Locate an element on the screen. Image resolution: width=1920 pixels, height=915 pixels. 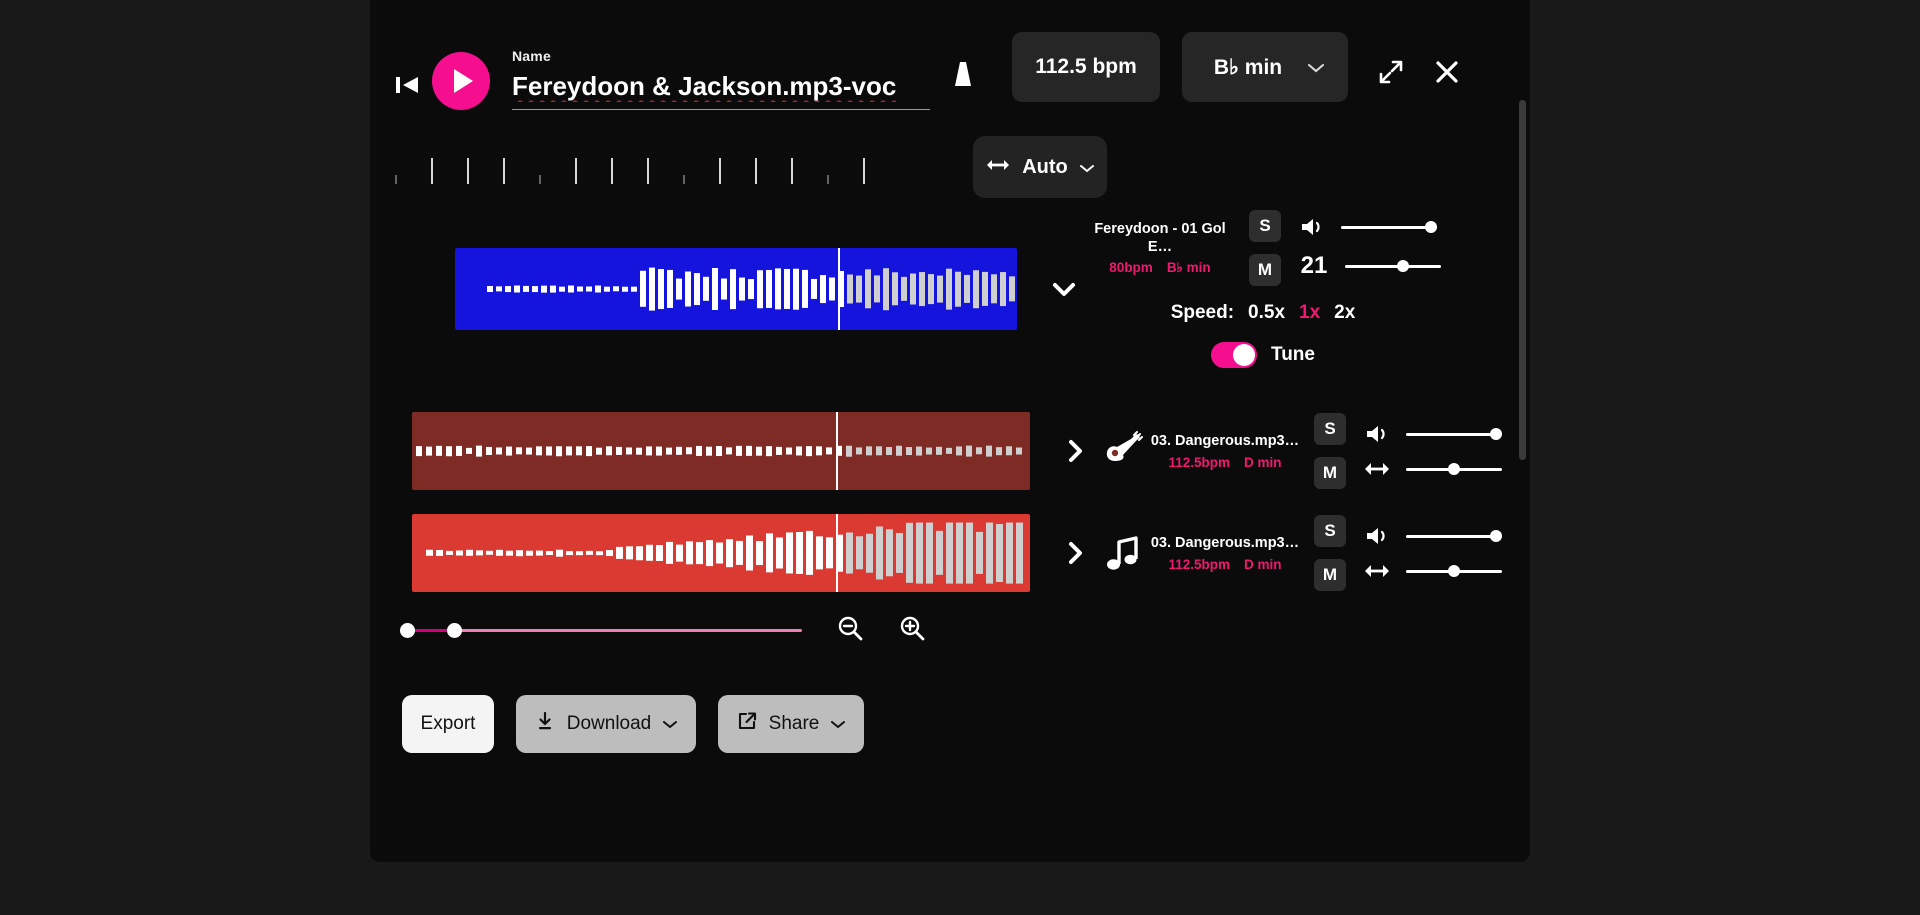
download-icon is located at coordinates (545, 724).